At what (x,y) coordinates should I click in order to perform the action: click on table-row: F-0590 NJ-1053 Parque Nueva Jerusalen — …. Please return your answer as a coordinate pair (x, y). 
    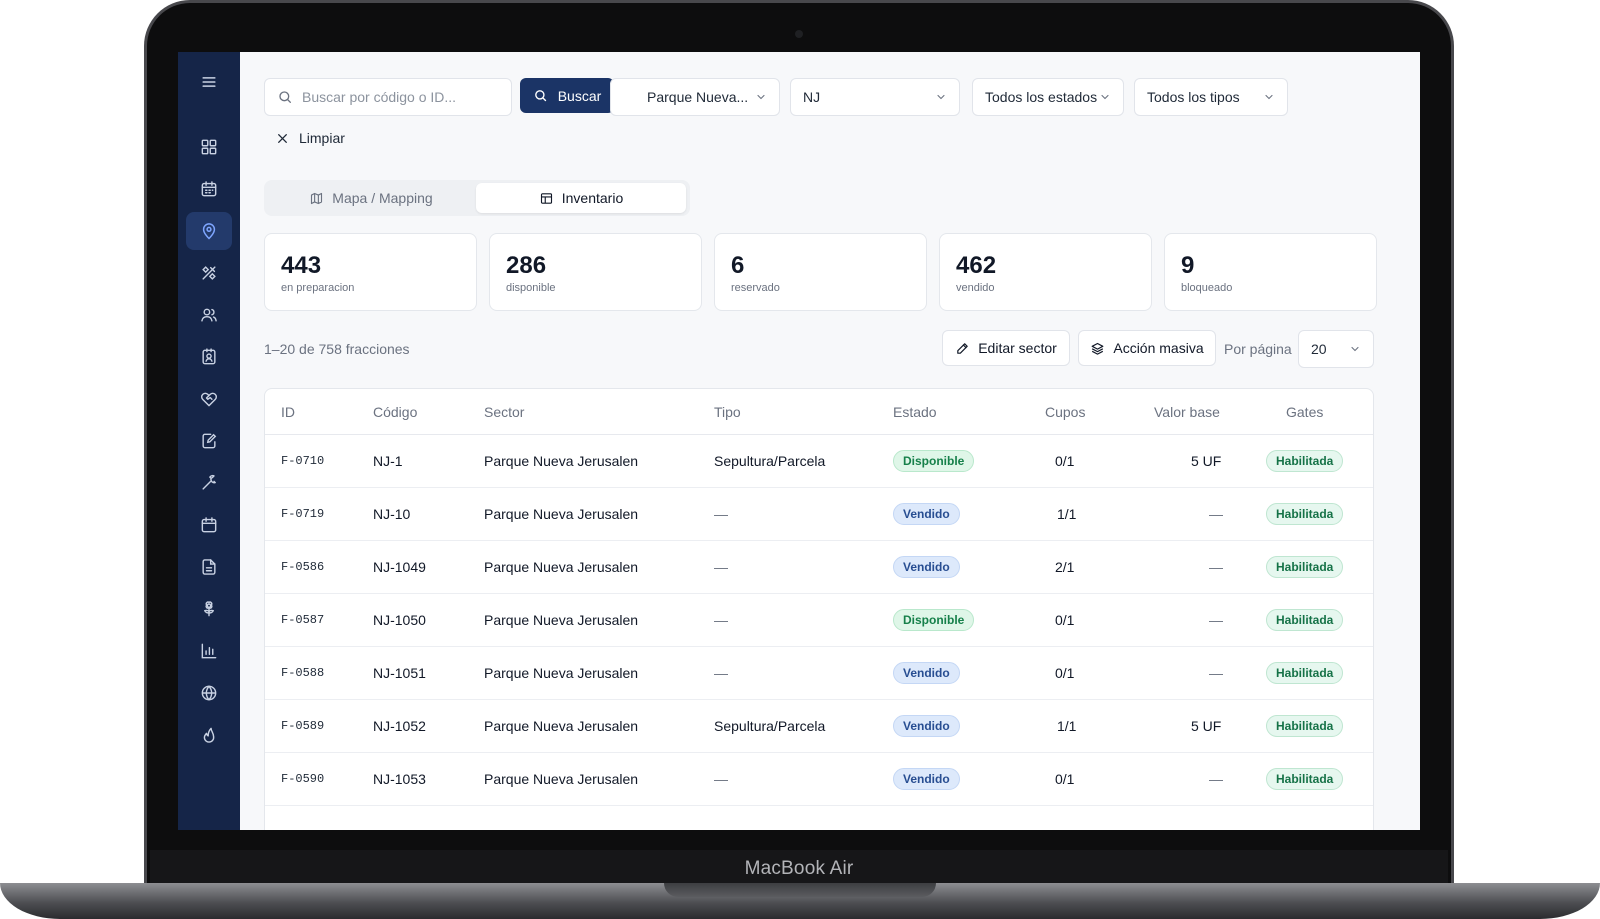
    Looking at the image, I should click on (819, 779).